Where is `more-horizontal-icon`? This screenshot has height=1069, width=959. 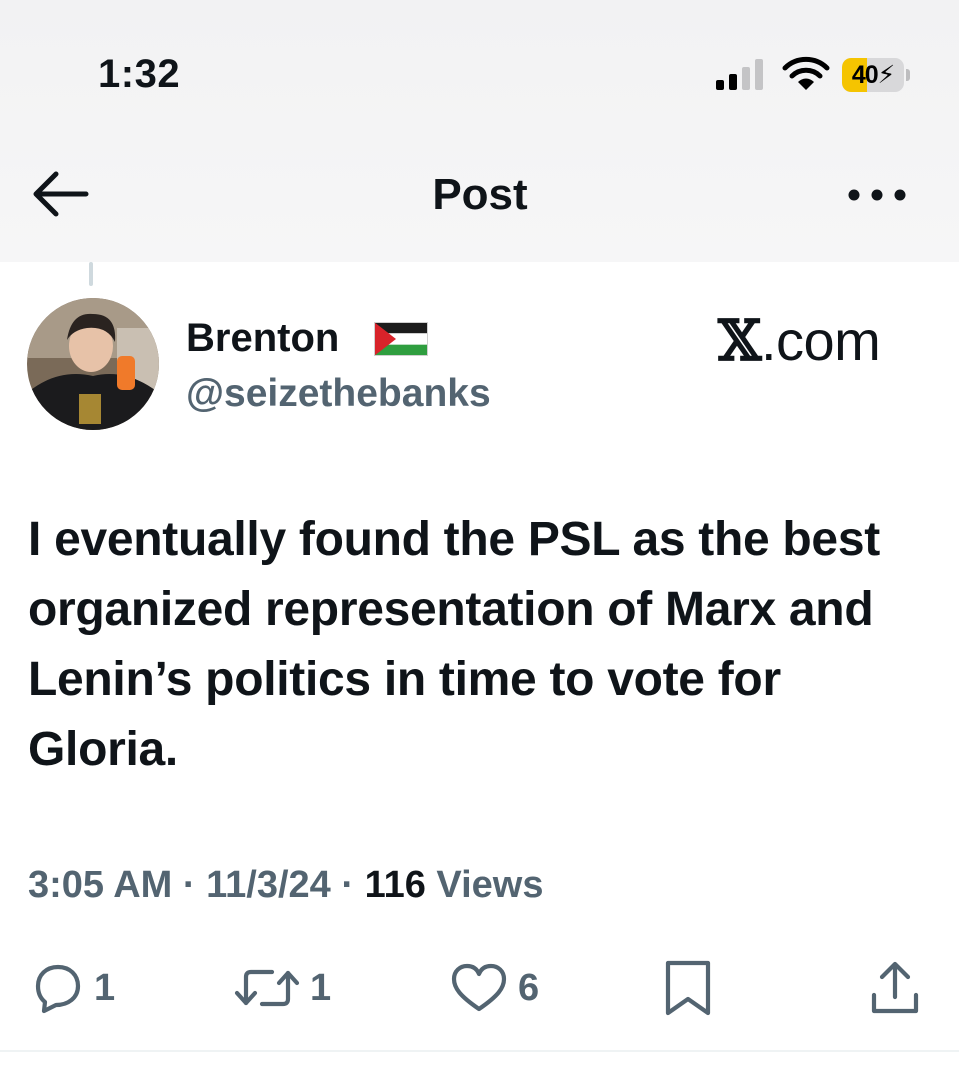
more-horizontal-icon is located at coordinates (877, 195).